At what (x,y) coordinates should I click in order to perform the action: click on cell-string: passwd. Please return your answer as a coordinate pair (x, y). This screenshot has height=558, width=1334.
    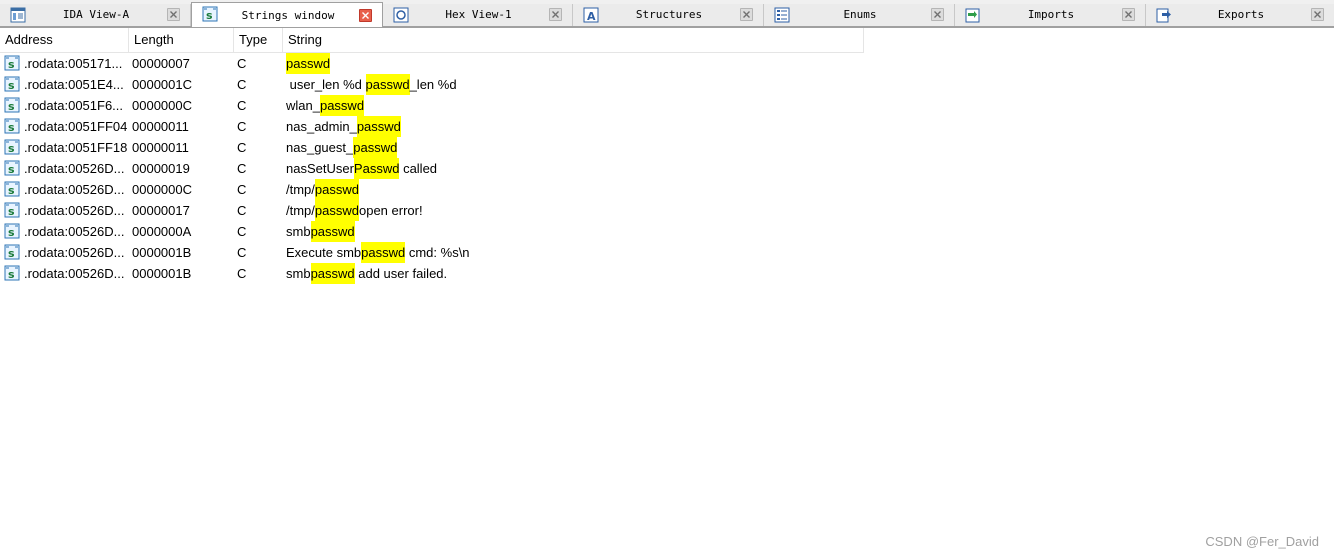
    Looking at the image, I should click on (571, 63).